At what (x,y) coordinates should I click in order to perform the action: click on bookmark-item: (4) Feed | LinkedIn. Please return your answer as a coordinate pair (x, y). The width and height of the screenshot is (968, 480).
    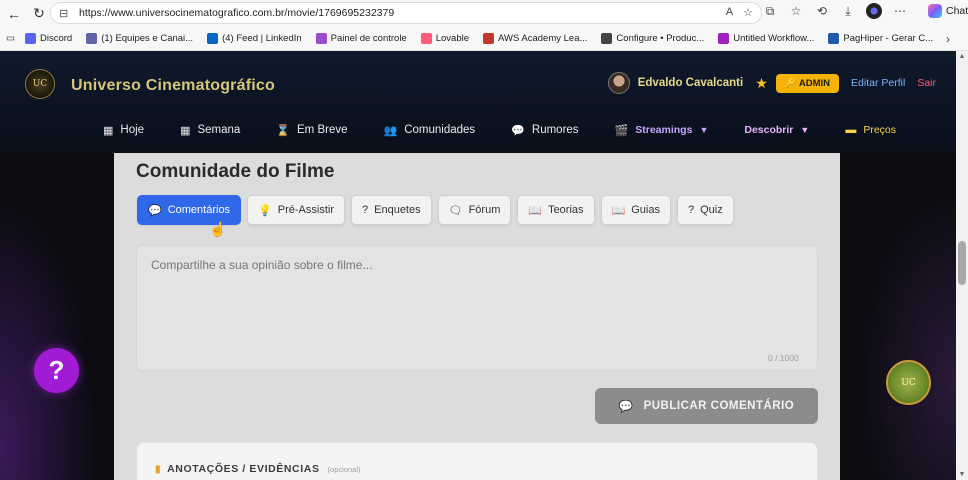
    Looking at the image, I should click on (254, 38).